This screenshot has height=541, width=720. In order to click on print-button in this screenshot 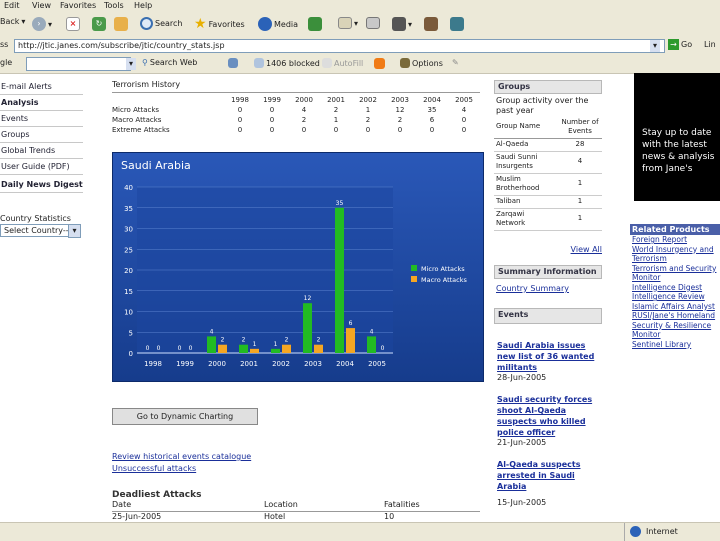, I will do `click(373, 23)`.